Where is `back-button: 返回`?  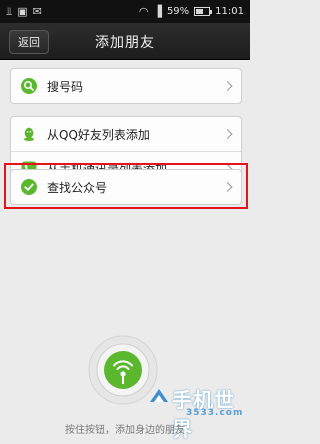
back-button: 返回 is located at coordinates (29, 42).